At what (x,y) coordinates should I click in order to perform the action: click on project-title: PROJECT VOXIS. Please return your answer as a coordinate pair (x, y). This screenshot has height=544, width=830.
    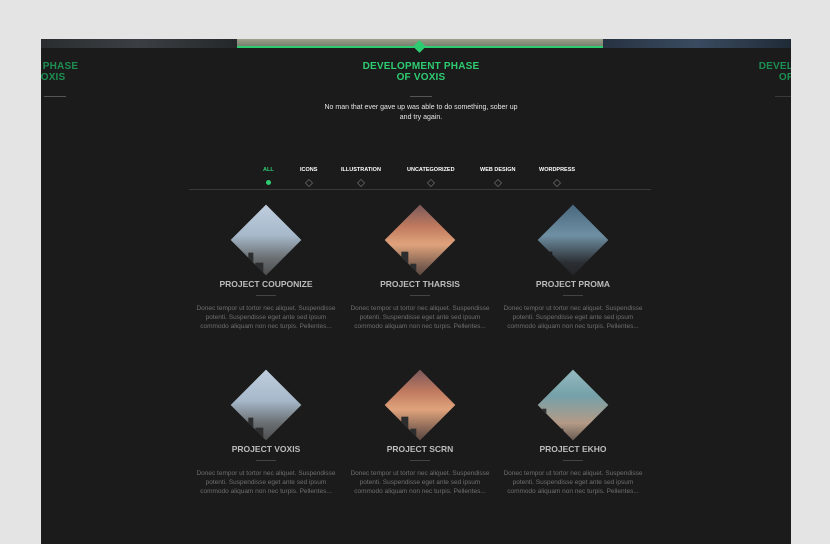
    Looking at the image, I should click on (266, 449).